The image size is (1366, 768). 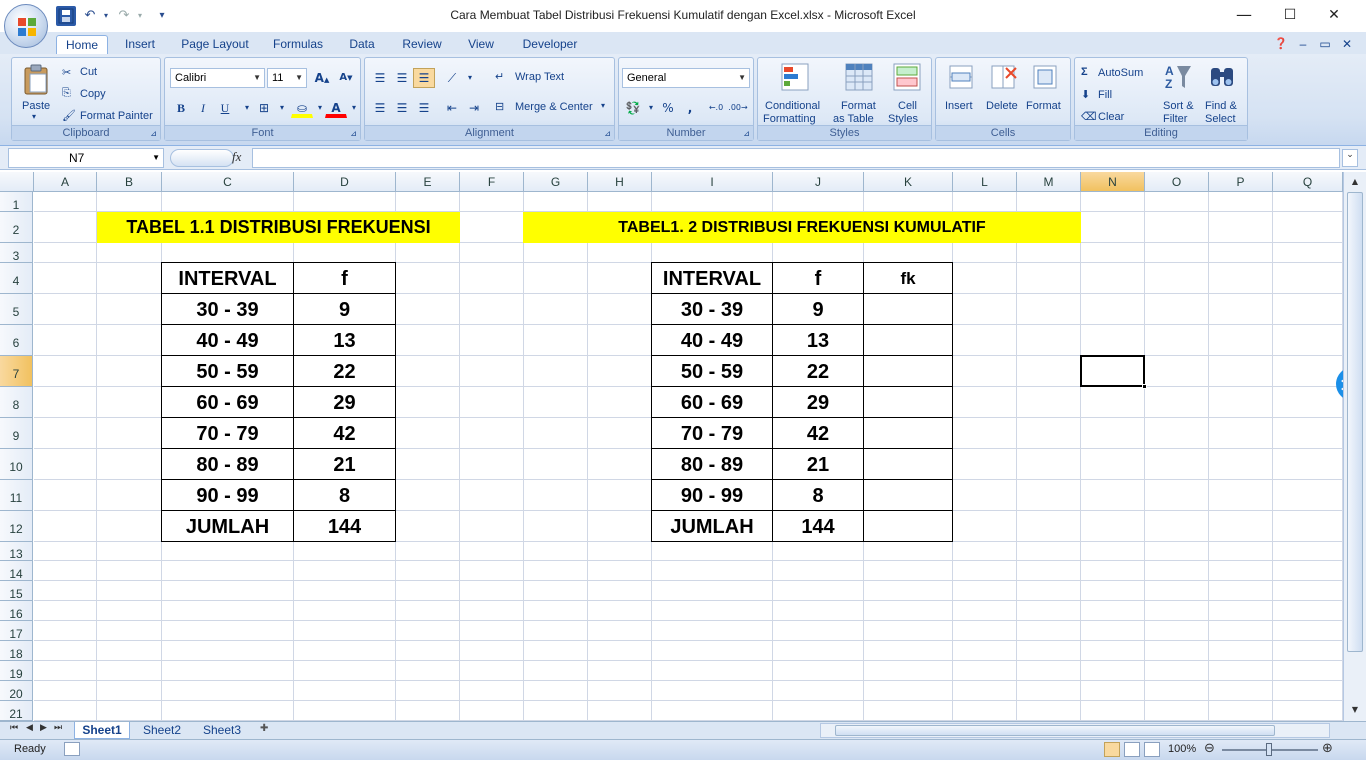 What do you see at coordinates (1178, 106) in the screenshot?
I see `sort-filter-button: Sort &` at bounding box center [1178, 106].